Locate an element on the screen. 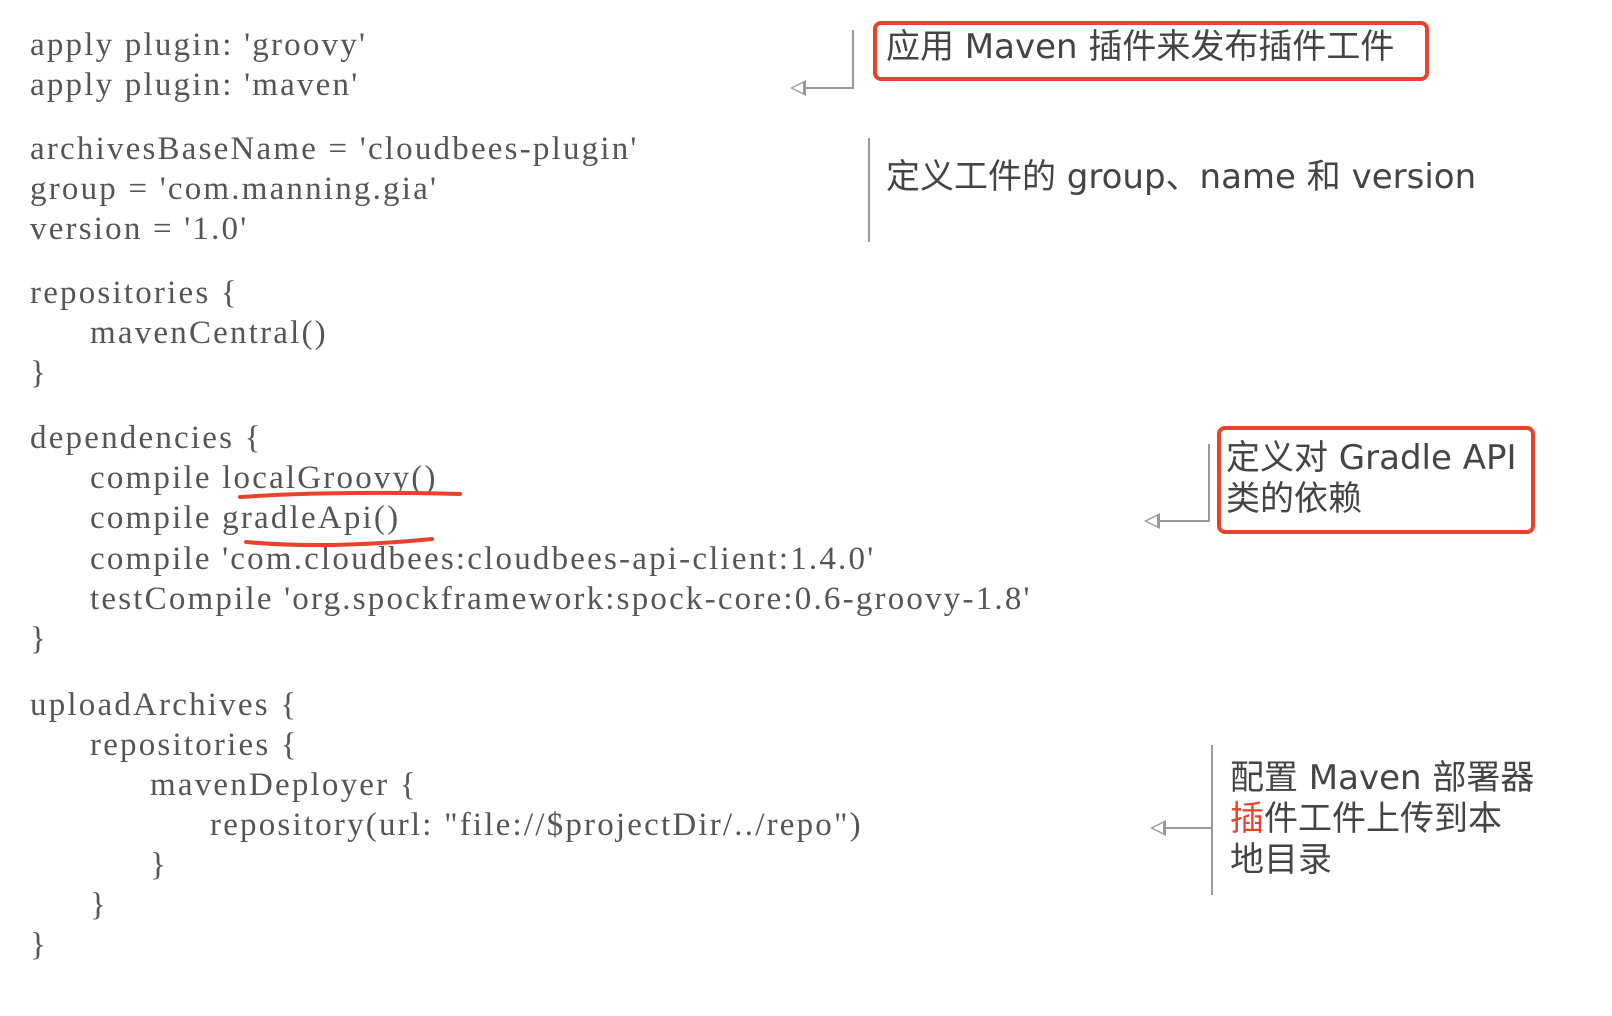 This screenshot has width=1612, height=1016. annotation-highlight-char: 插 is located at coordinates (1247, 819).